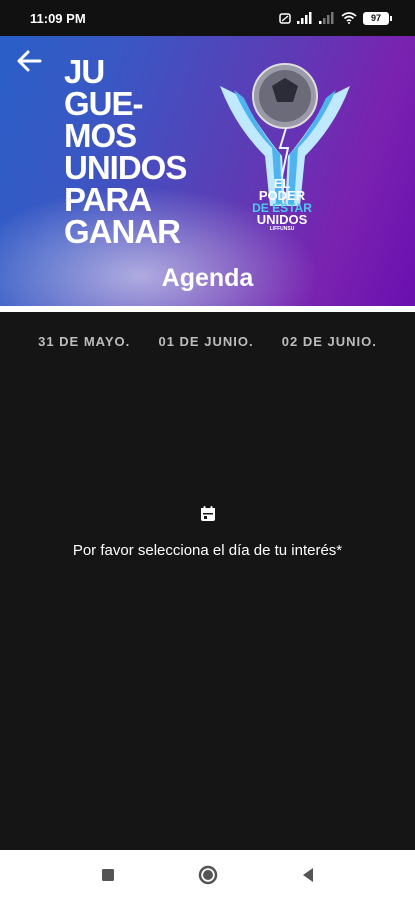  What do you see at coordinates (282, 229) in the screenshot?
I see `logo-line4: LIFFUNSU` at bounding box center [282, 229].